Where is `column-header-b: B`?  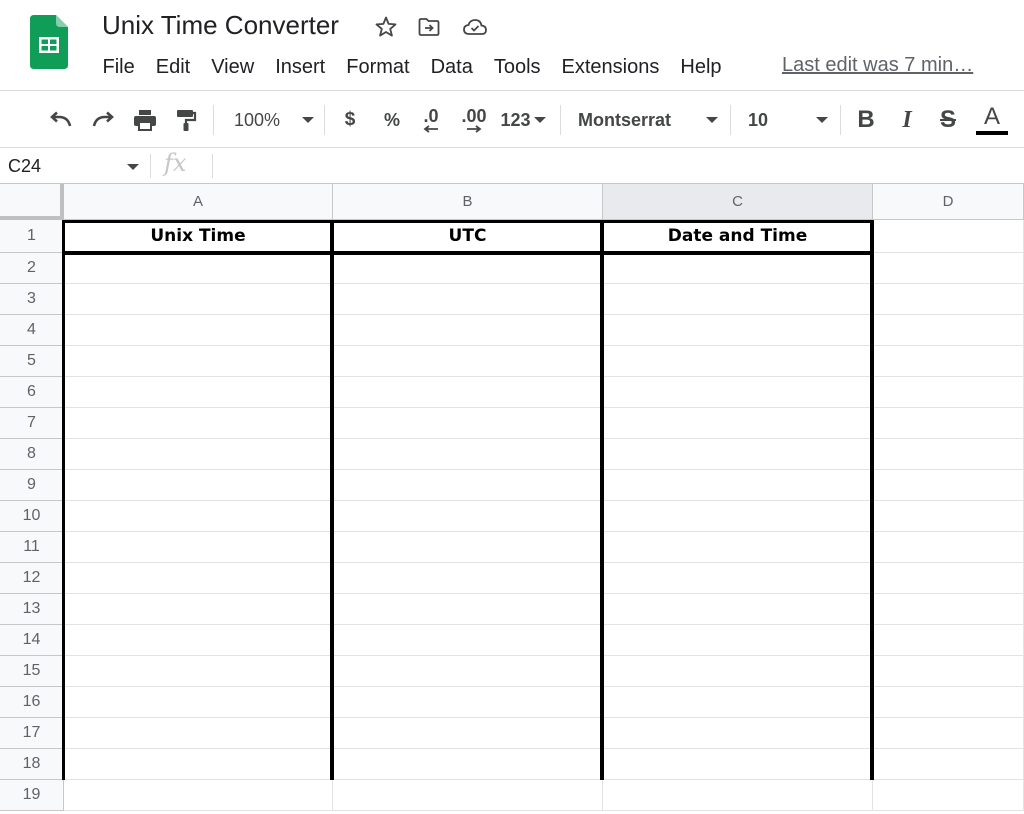 column-header-b: B is located at coordinates (468, 202).